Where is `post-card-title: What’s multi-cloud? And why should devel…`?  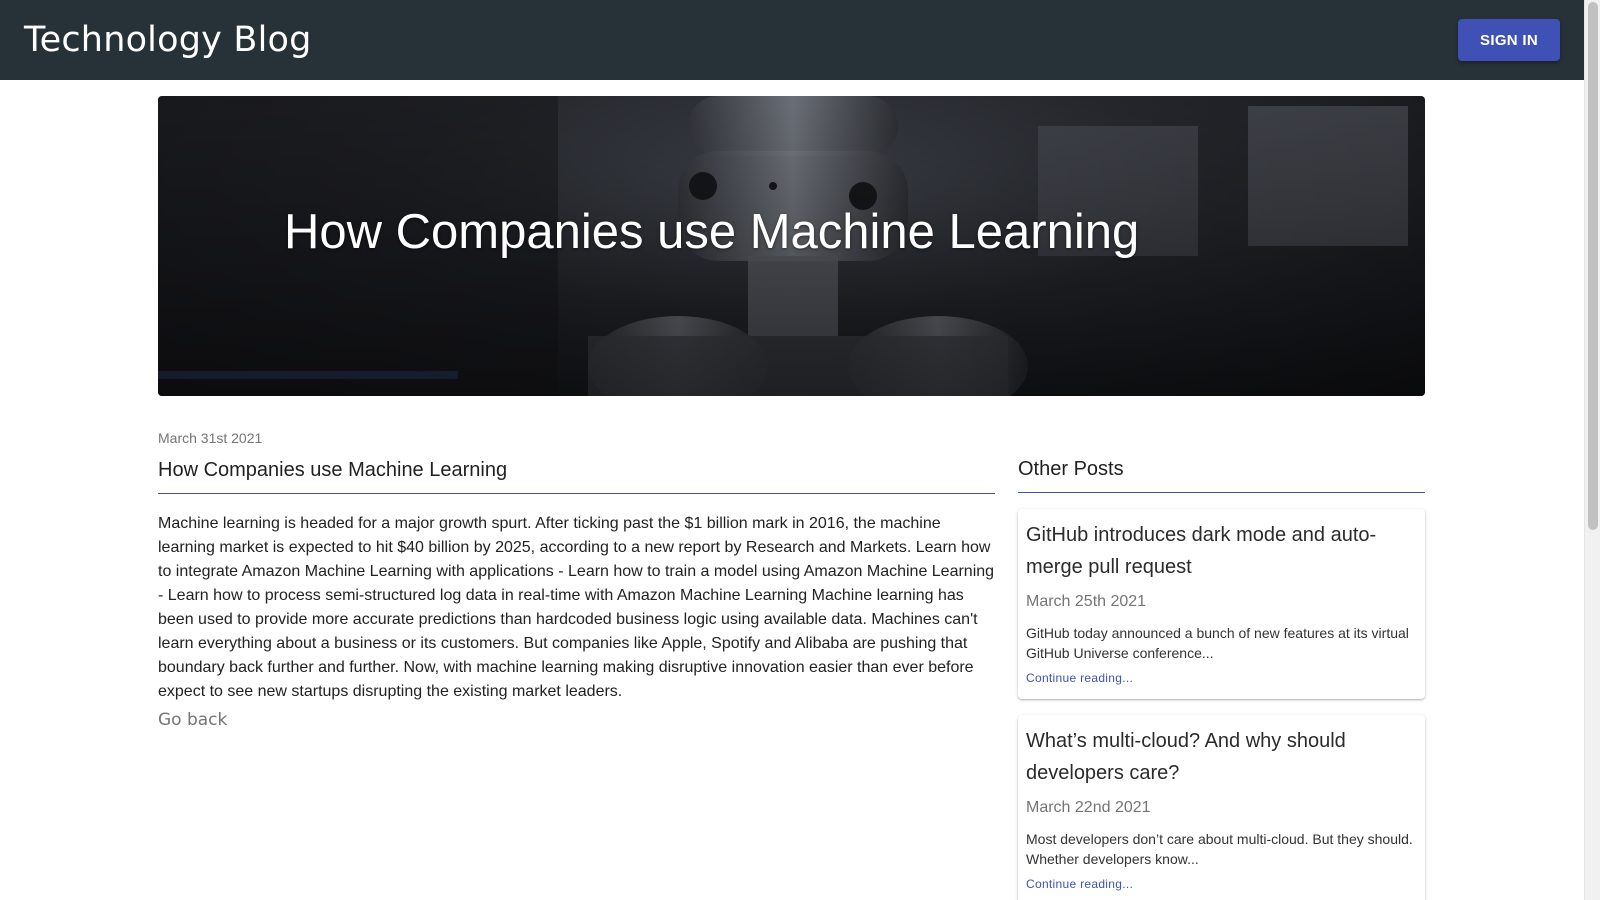 post-card-title: What’s multi-cloud? And why should devel… is located at coordinates (1221, 757).